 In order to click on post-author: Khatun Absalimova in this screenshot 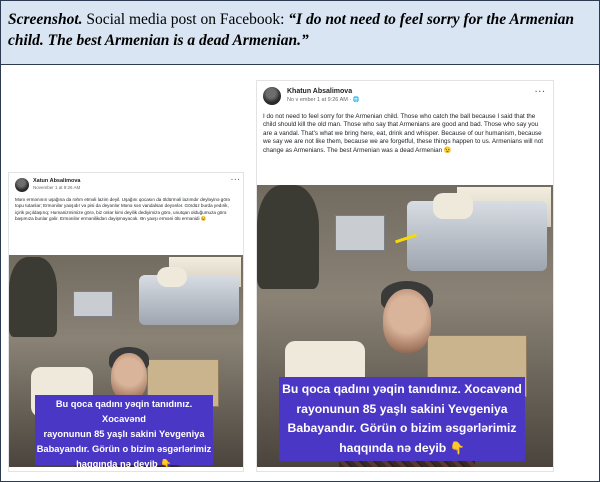, I will do `click(319, 91)`.